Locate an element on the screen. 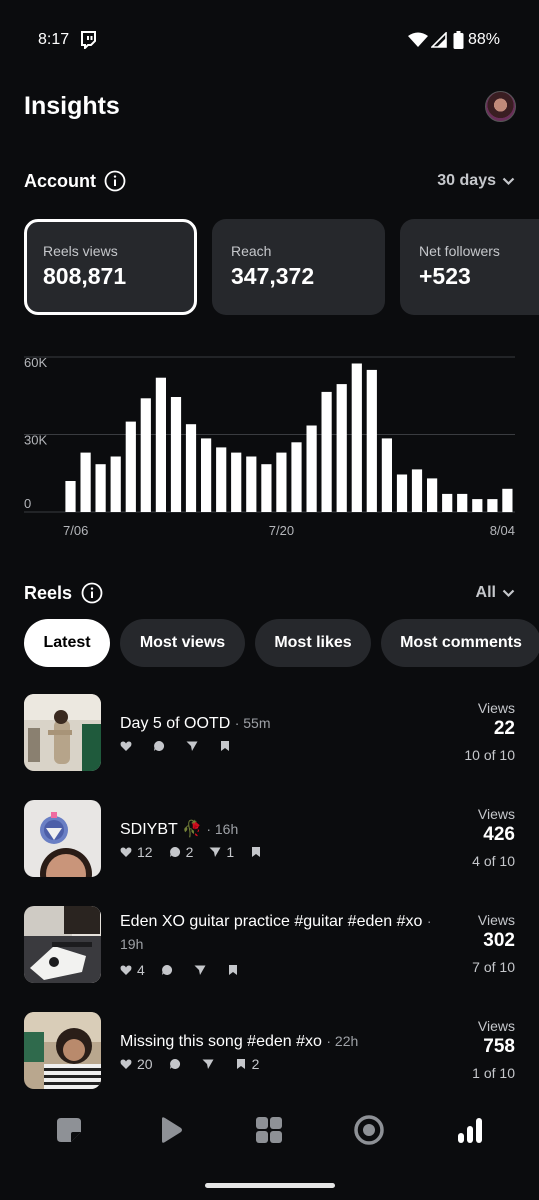 The height and width of the screenshot is (1200, 539). likes-stat: 4 is located at coordinates (132, 970).